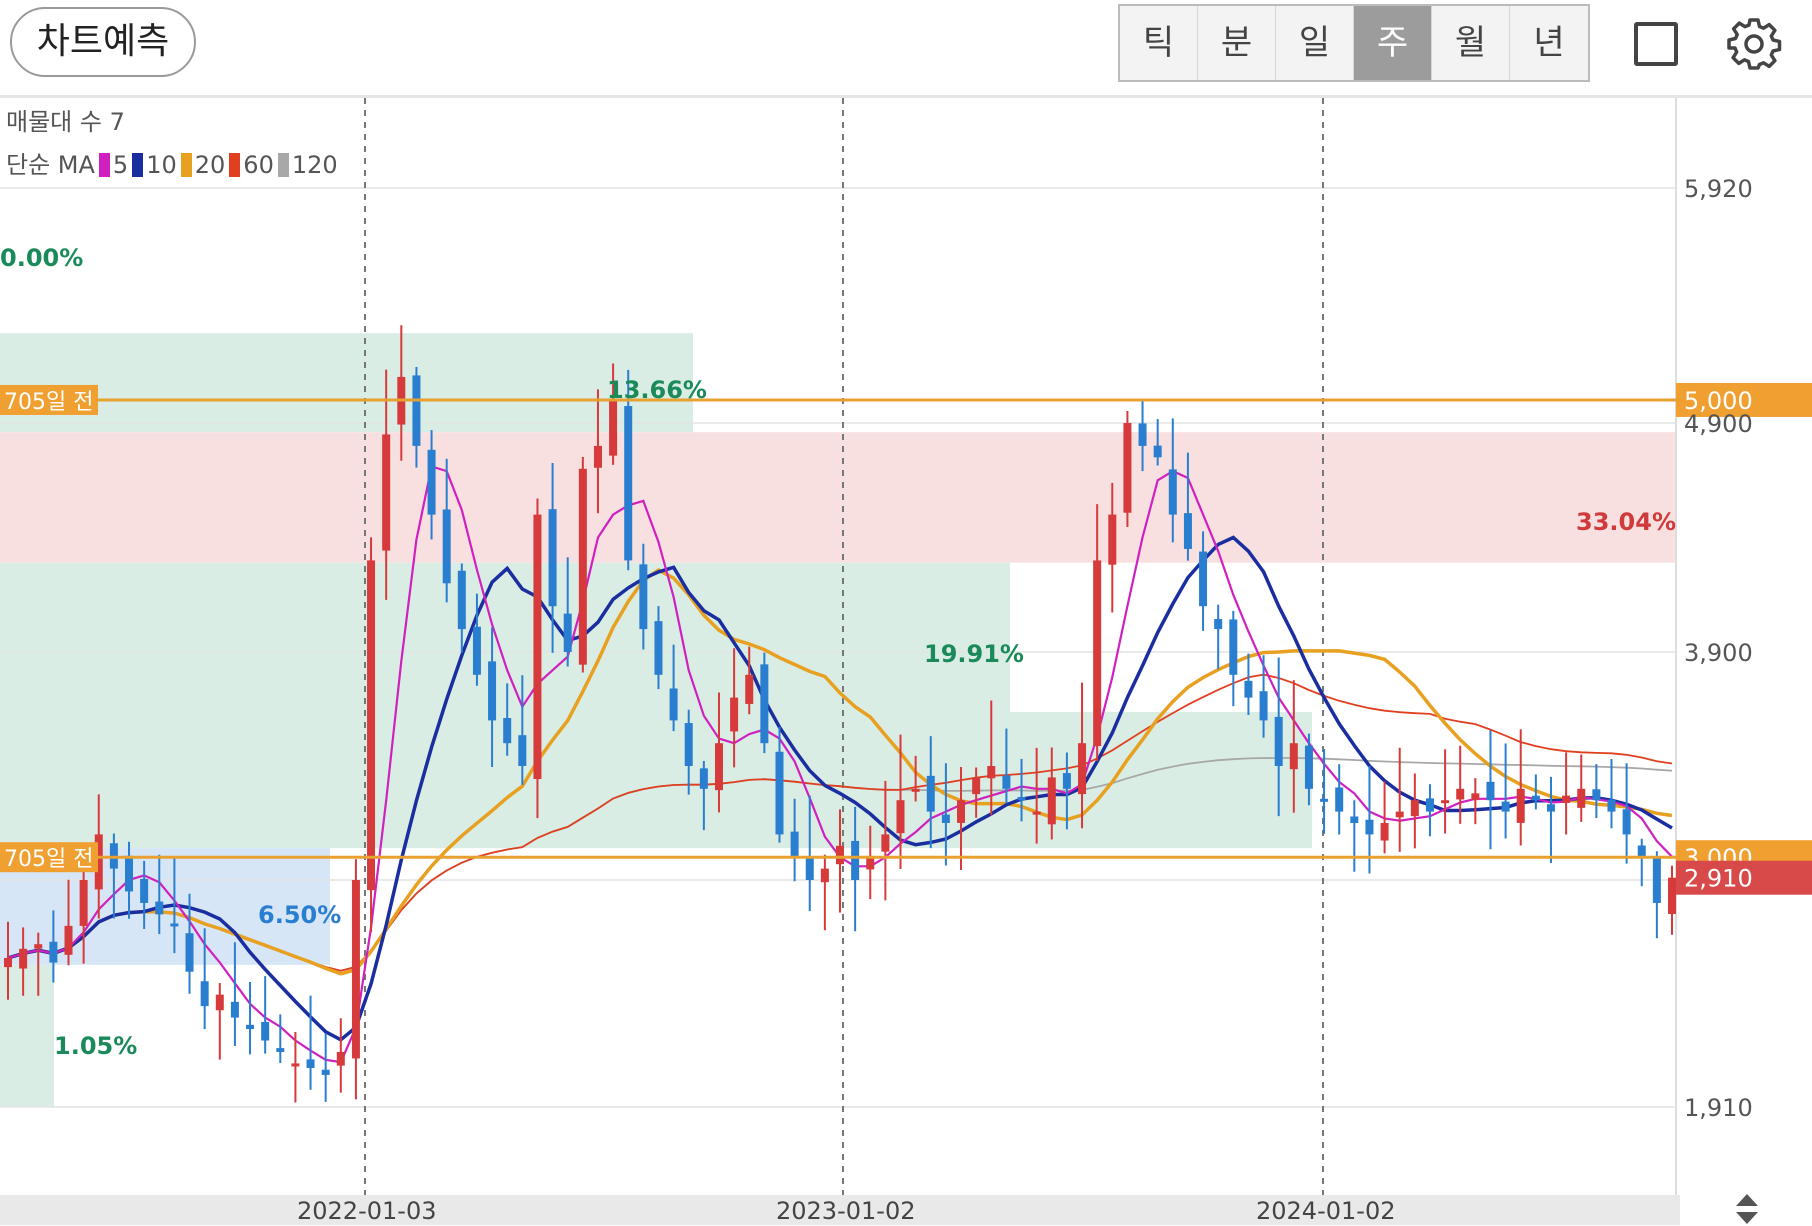 The height and width of the screenshot is (1226, 1812). Describe the element at coordinates (906, 47) in the screenshot. I see `top-toolbar: 차트예측 틱 분 일 주 월 년` at that location.